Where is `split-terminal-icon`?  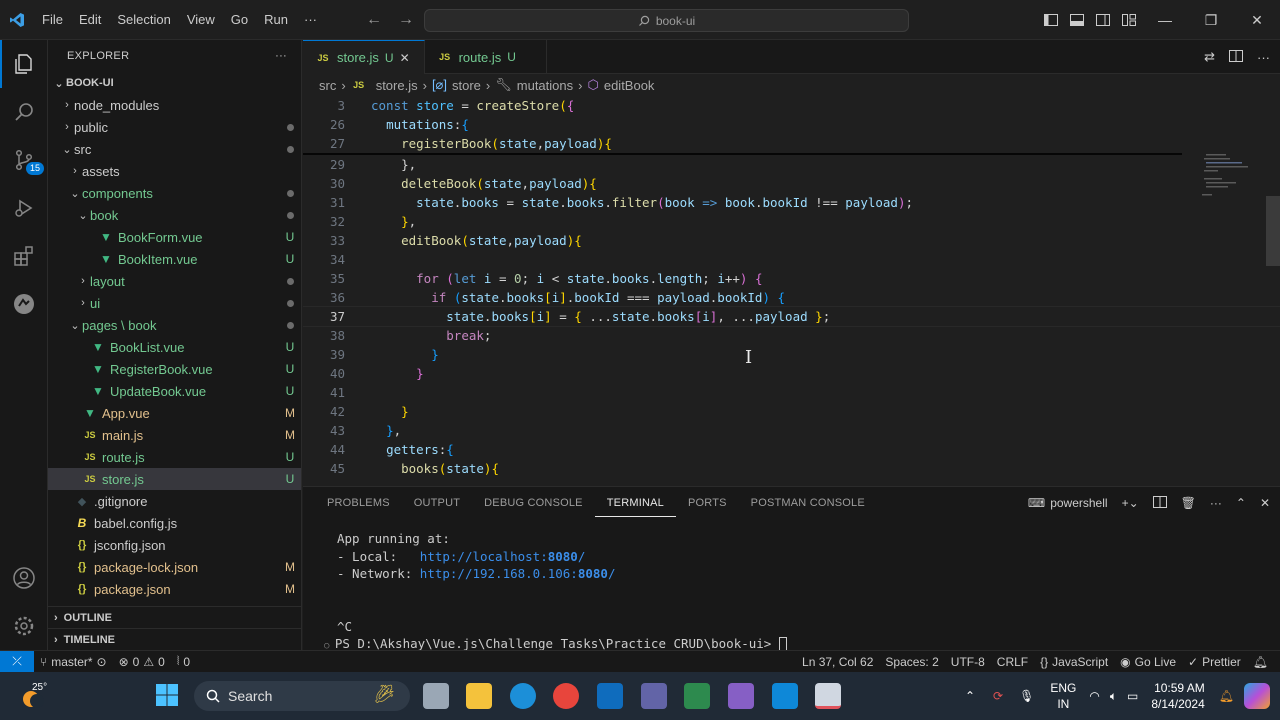
split-terminal-icon is located at coordinates (1159, 503).